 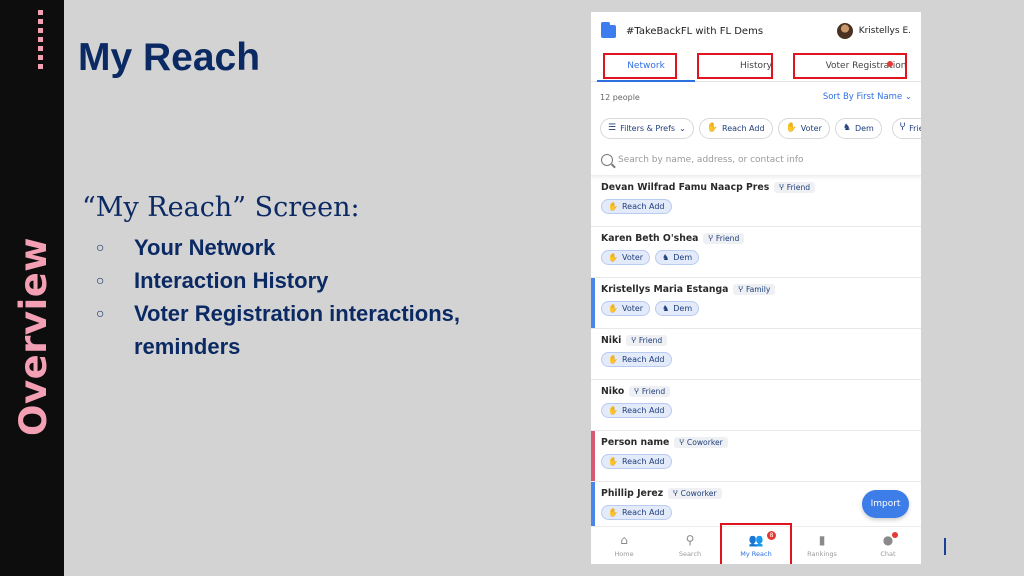 What do you see at coordinates (612, 128) in the screenshot?
I see `sliders-icon: ☰` at bounding box center [612, 128].